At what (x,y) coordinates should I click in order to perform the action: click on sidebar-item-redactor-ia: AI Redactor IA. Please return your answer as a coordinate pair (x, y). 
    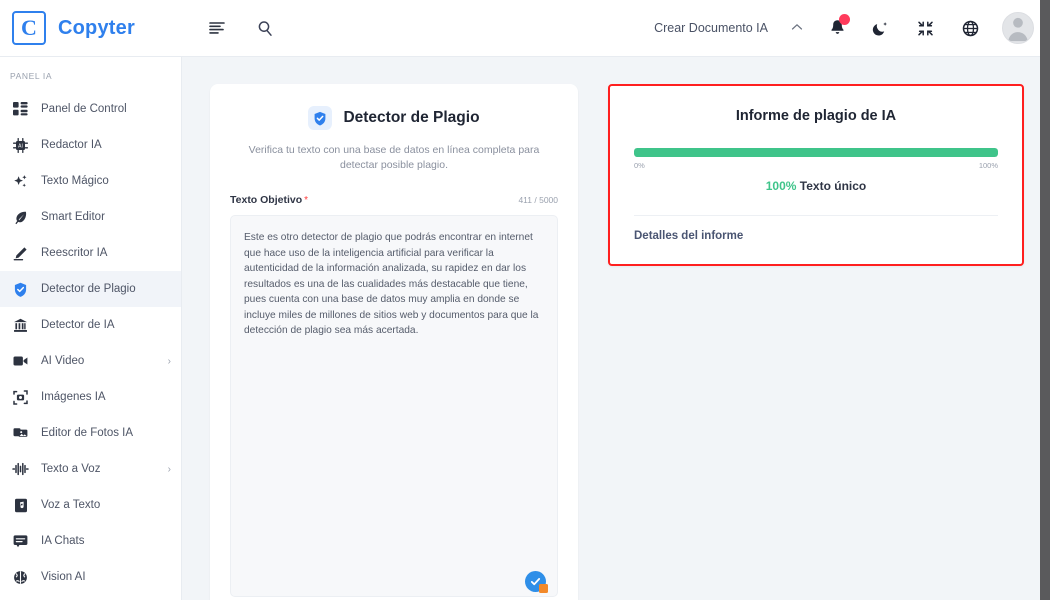
    Looking at the image, I should click on (90, 145).